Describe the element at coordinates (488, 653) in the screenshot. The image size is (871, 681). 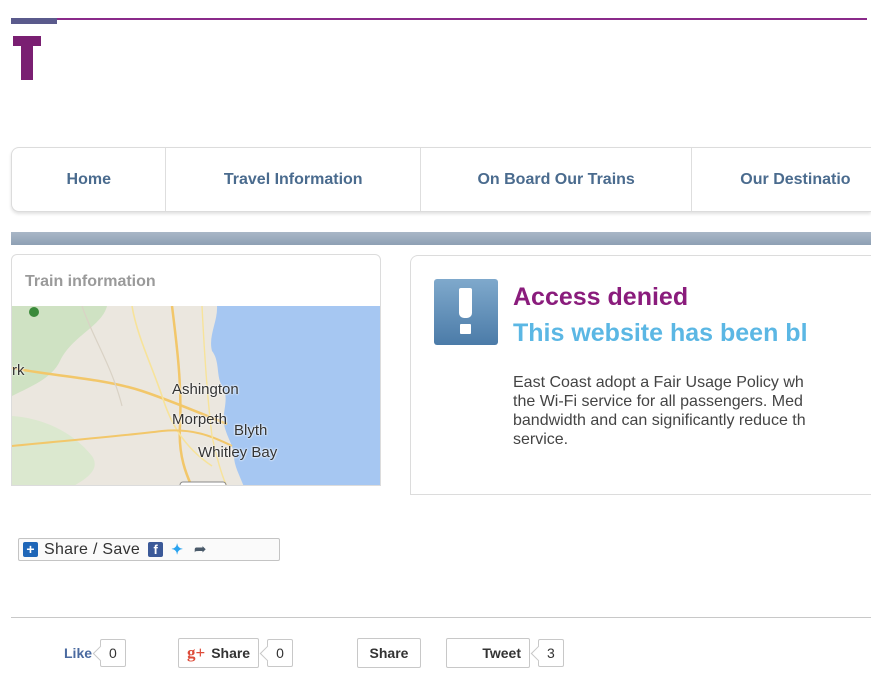
I see `tweet-button: Tweet` at that location.